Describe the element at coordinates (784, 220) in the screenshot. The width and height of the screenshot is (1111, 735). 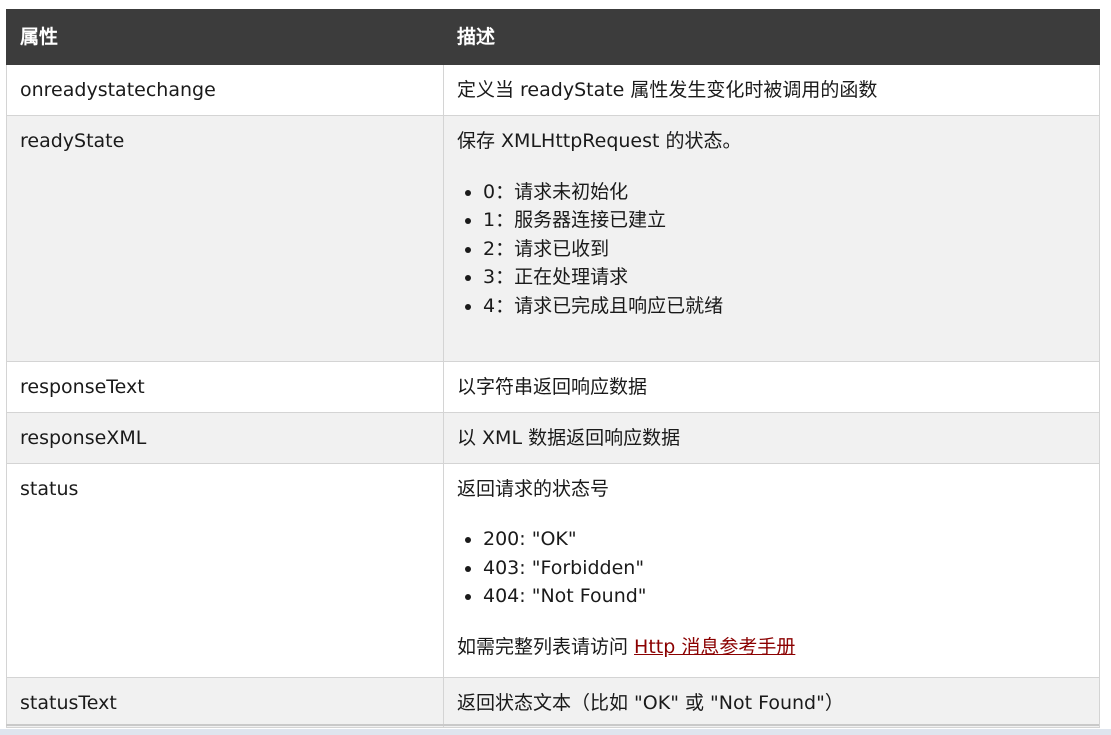
I see `list-item: 1：服务器连接已建立` at that location.